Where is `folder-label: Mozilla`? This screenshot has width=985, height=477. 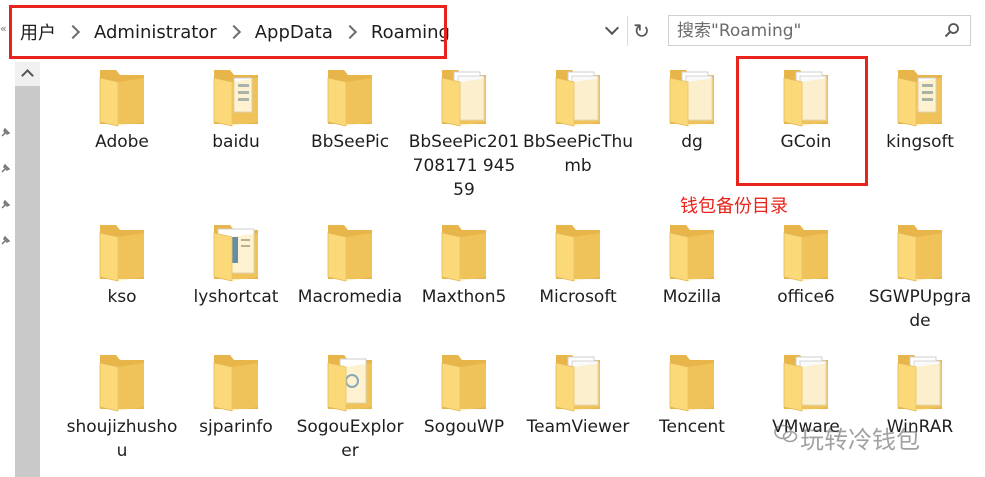
folder-label: Mozilla is located at coordinates (692, 297).